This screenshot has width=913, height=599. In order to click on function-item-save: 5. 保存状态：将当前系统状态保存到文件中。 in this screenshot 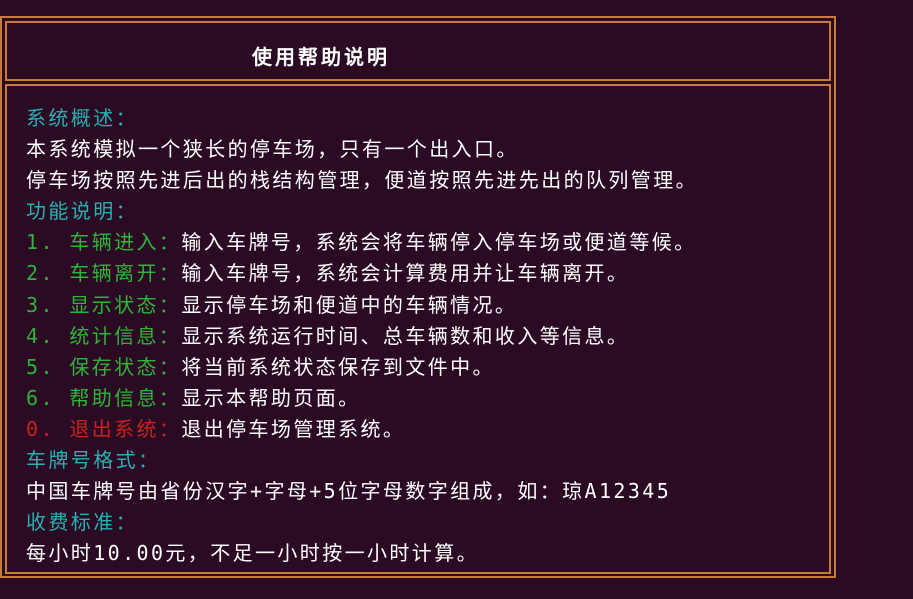, I will do `click(362, 367)`.